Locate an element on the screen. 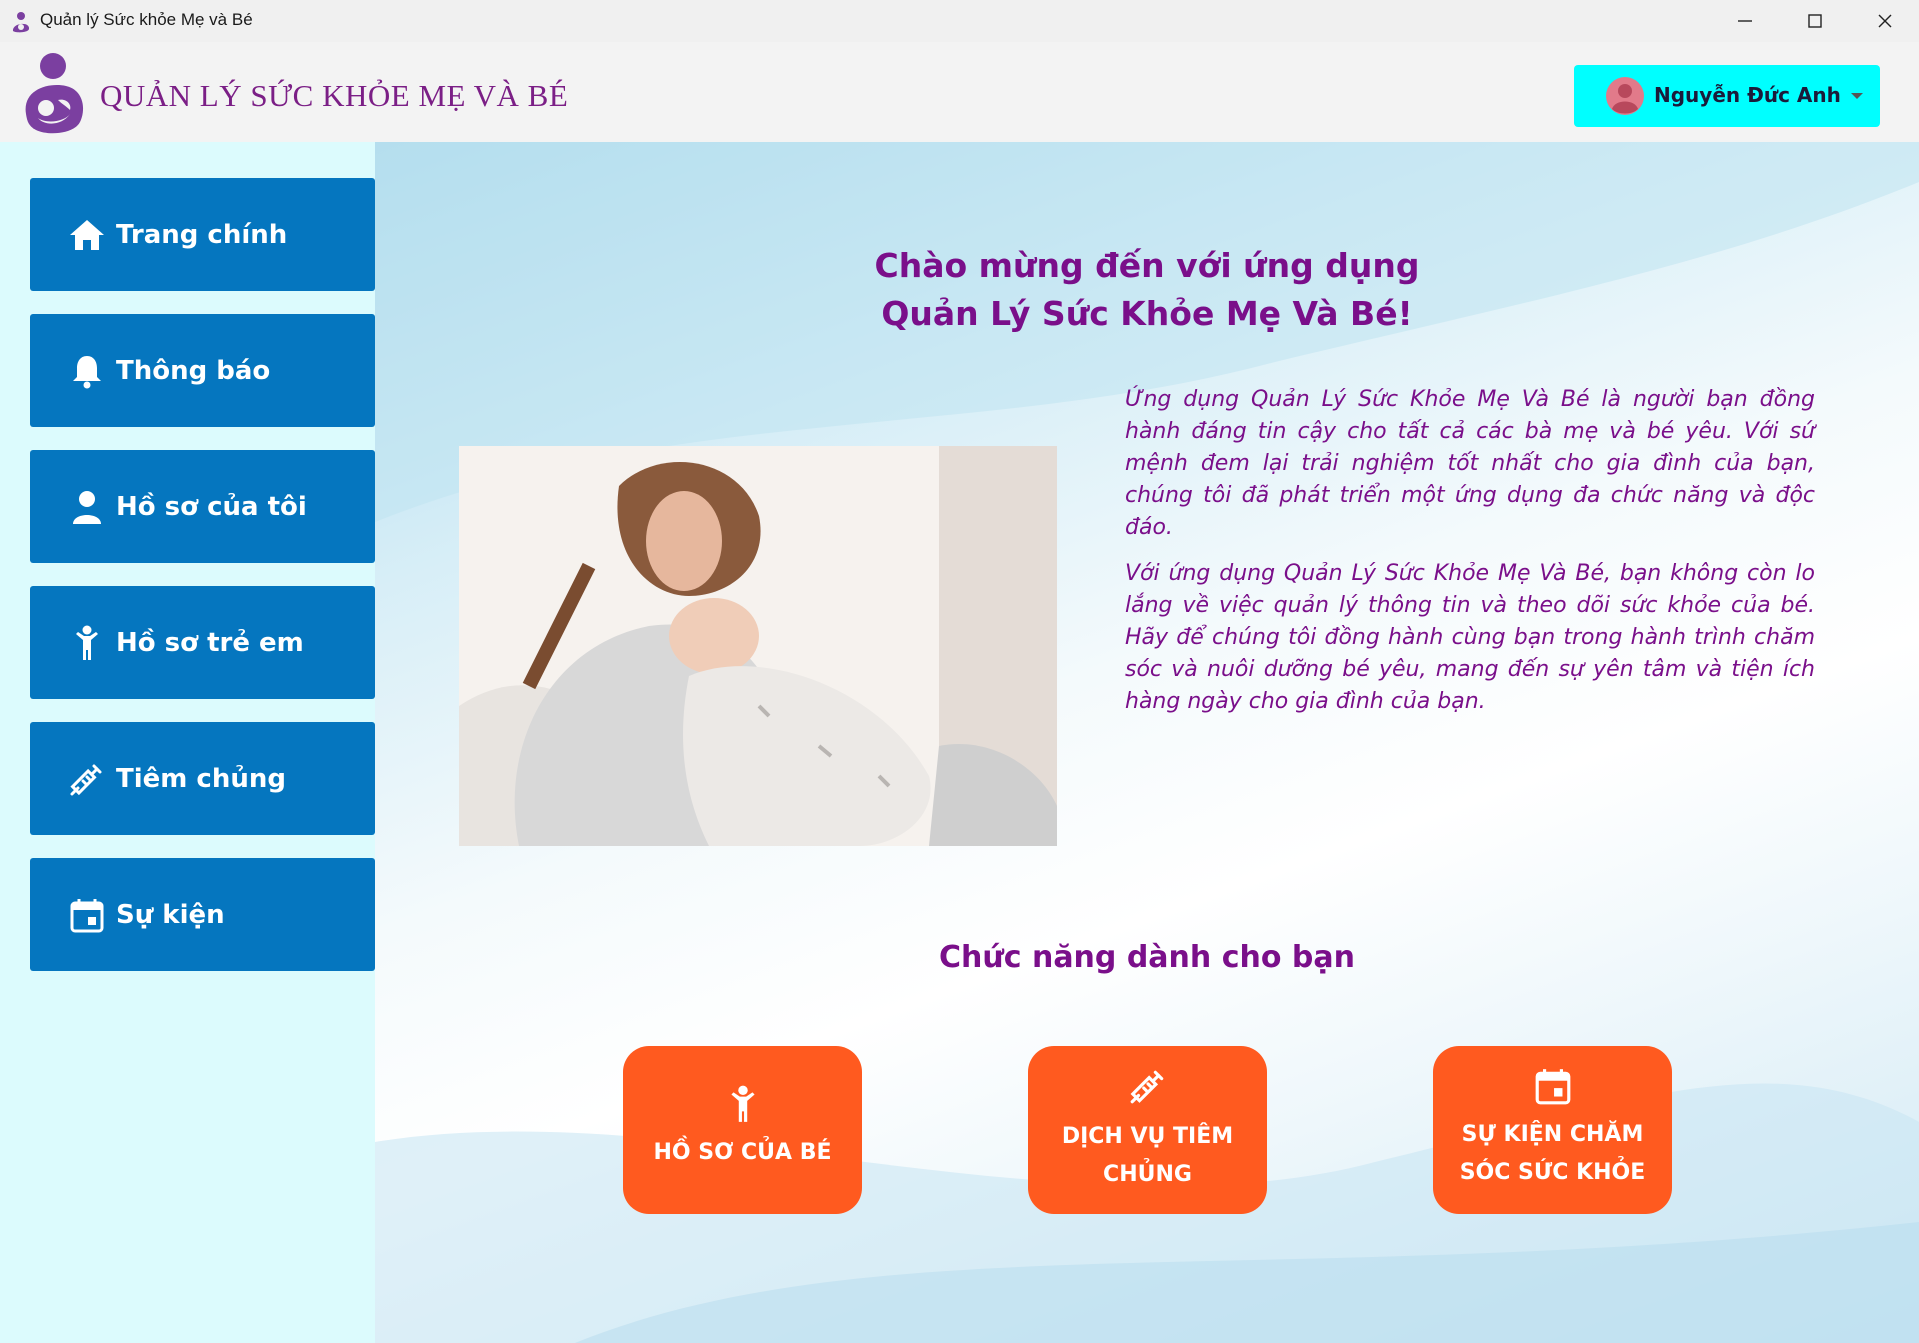  sidebar-item-label: Tiêm chủng is located at coordinates (201, 779).